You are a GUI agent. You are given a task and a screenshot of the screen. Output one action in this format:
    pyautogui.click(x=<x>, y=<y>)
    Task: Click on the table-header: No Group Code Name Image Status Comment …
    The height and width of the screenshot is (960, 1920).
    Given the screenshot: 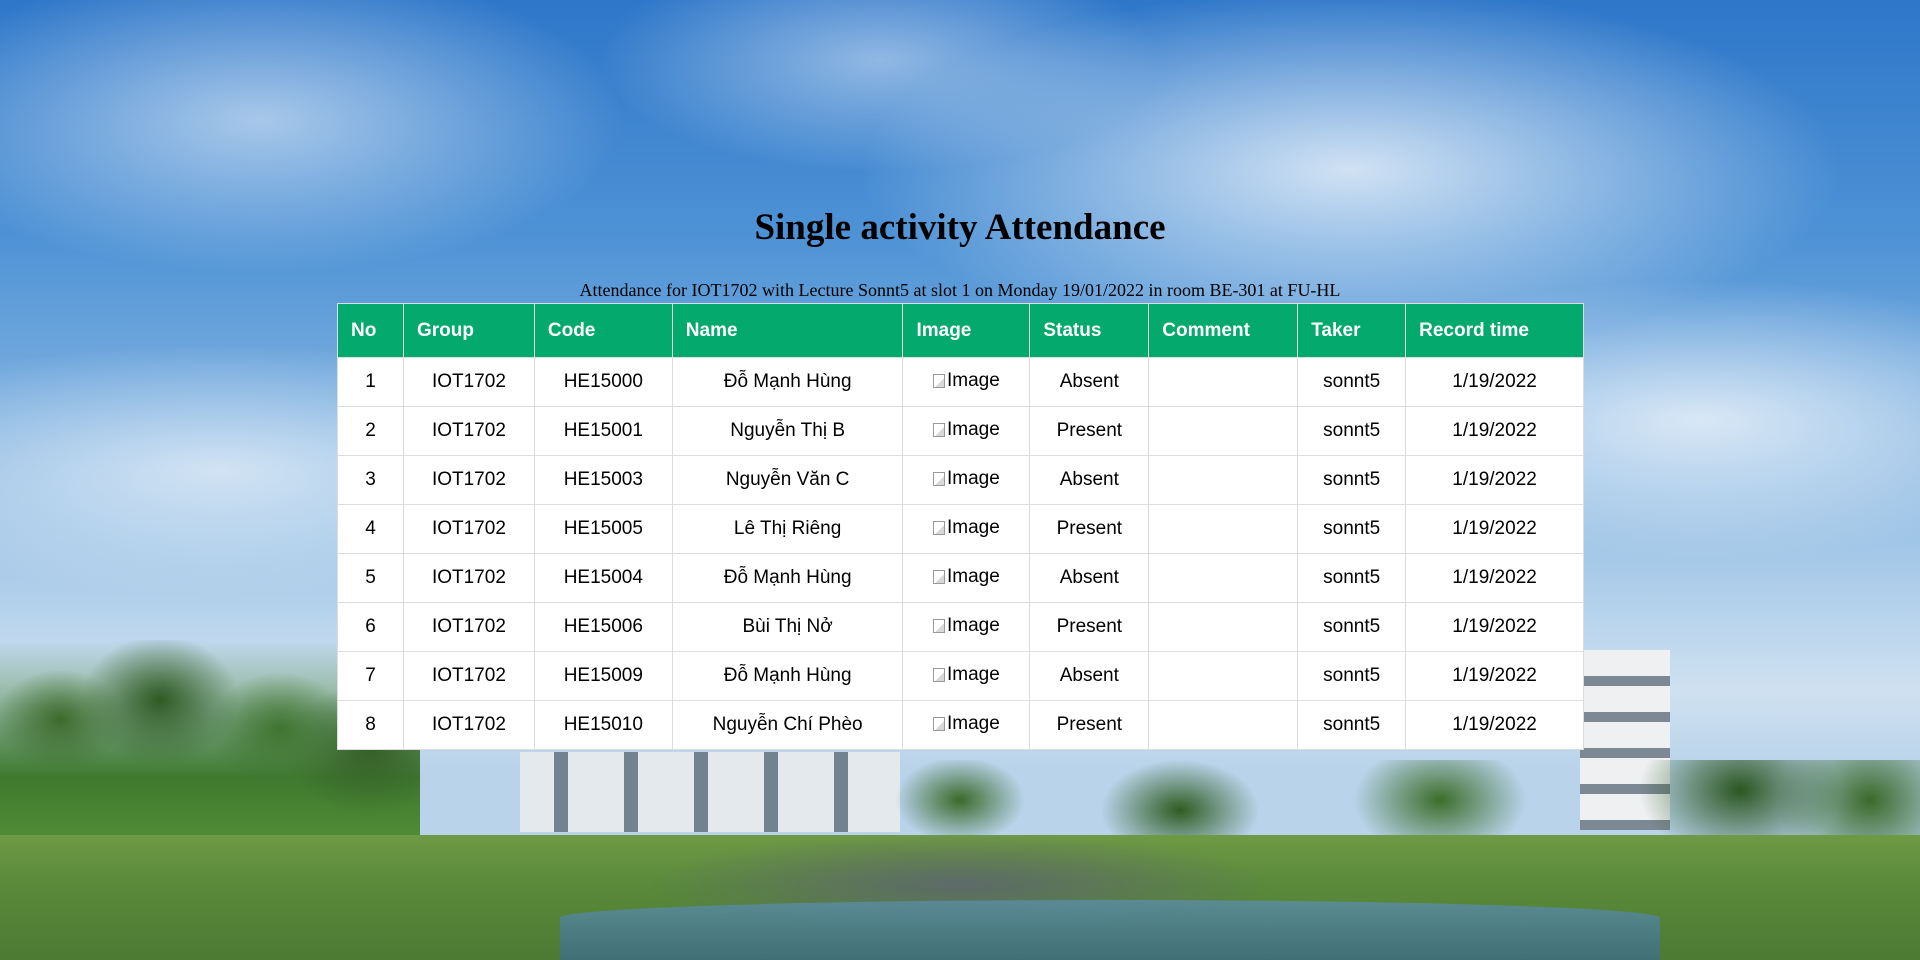 What is the action you would take?
    pyautogui.click(x=960, y=330)
    